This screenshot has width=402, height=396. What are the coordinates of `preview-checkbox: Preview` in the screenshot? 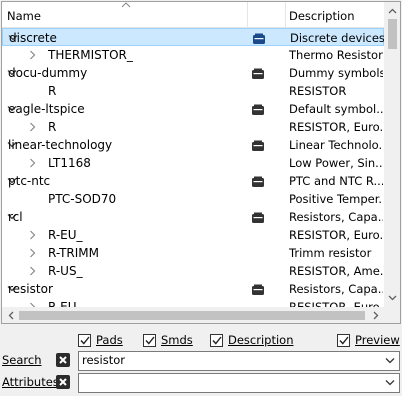 It's located at (368, 340).